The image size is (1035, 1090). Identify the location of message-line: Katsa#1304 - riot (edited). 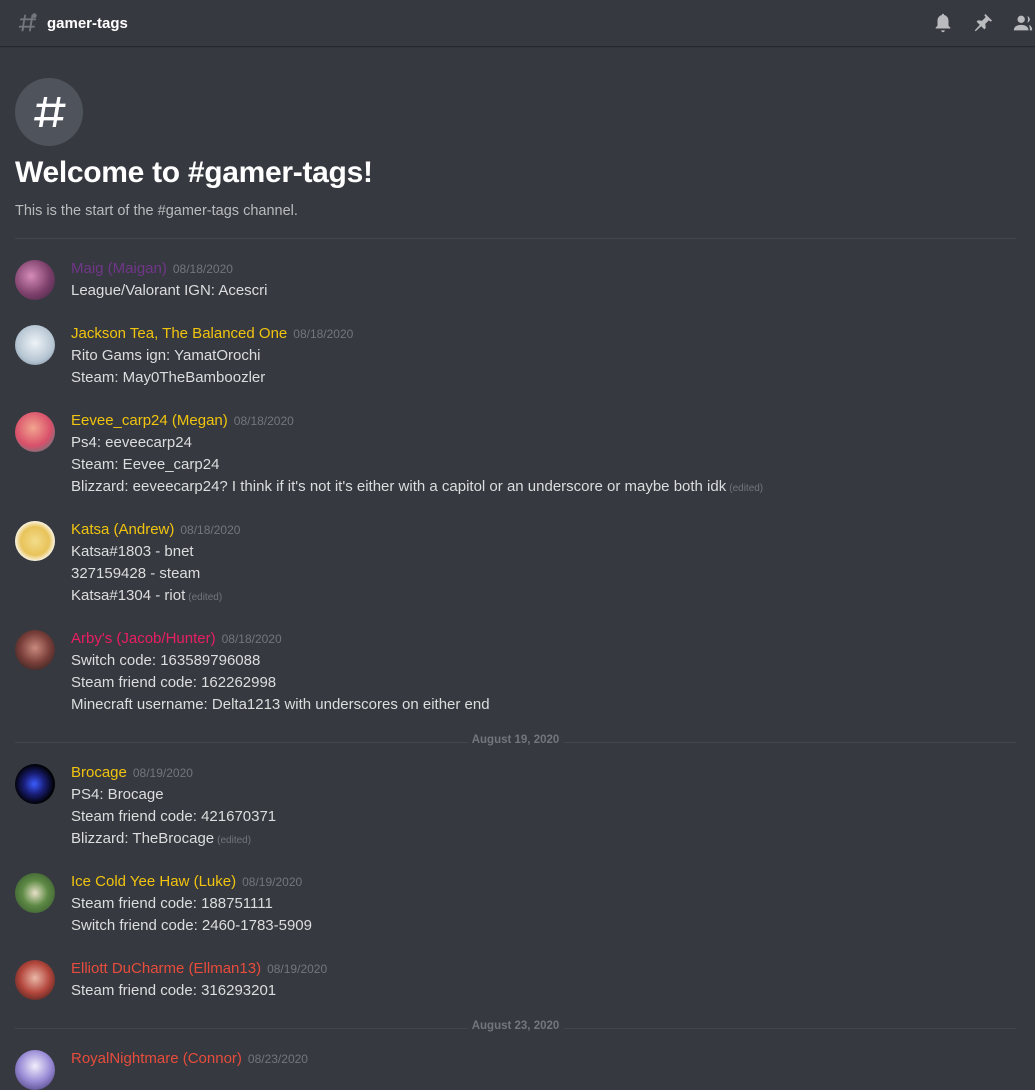
(146, 595).